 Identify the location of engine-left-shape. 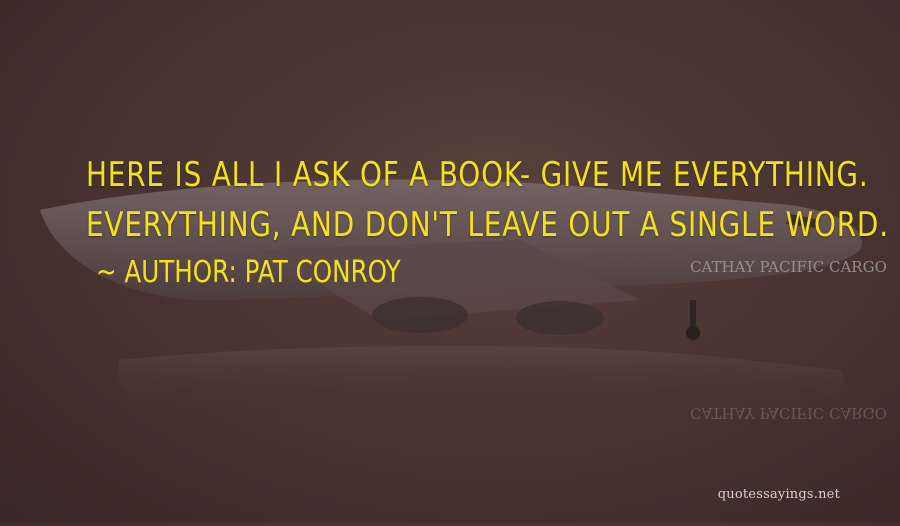
(420, 315).